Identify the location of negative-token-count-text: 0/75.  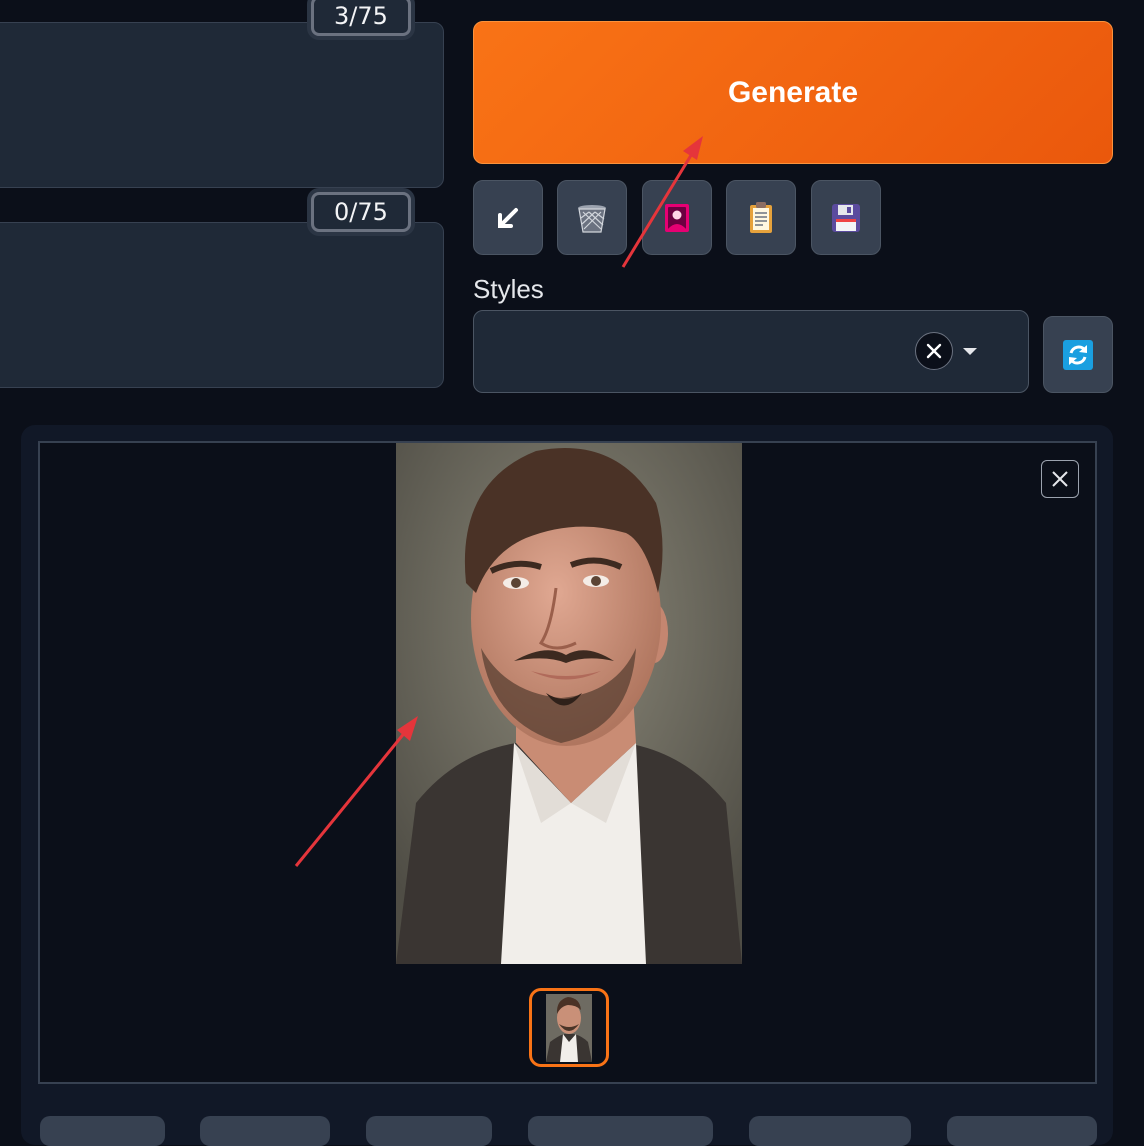
(361, 212).